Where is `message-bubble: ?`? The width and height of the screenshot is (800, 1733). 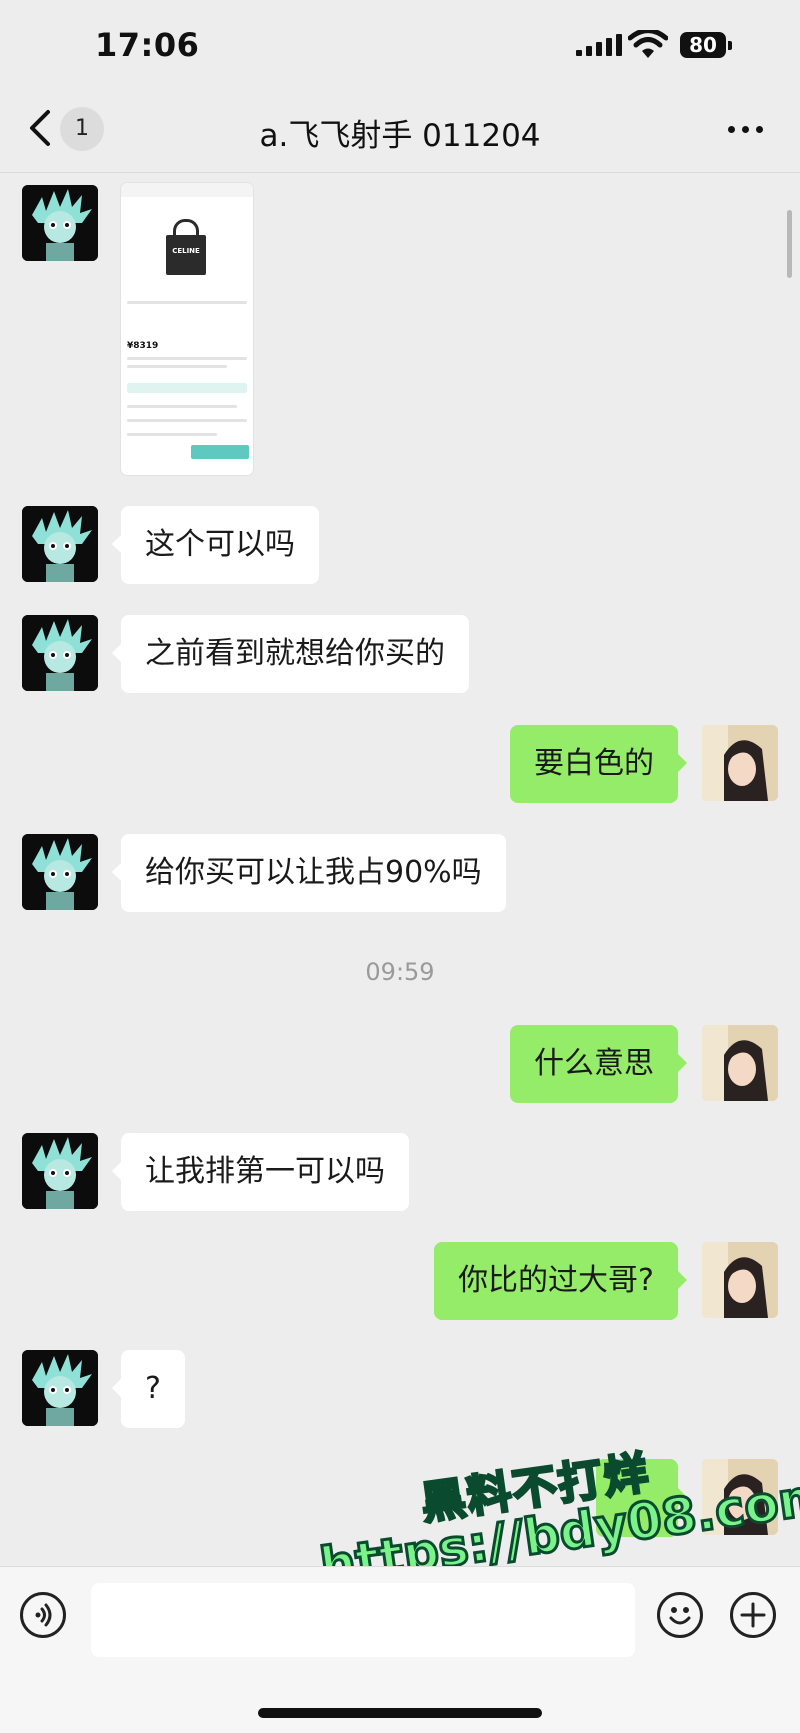 message-bubble: ? is located at coordinates (148, 1389).